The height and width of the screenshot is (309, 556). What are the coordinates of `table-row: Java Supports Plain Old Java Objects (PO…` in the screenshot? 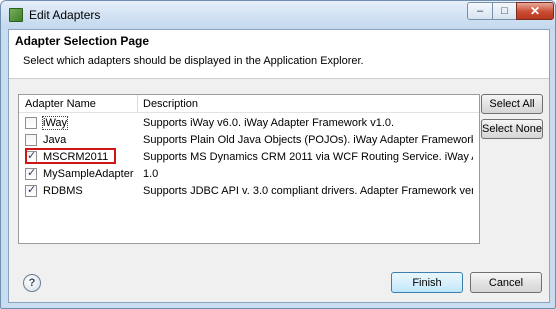 It's located at (249, 140).